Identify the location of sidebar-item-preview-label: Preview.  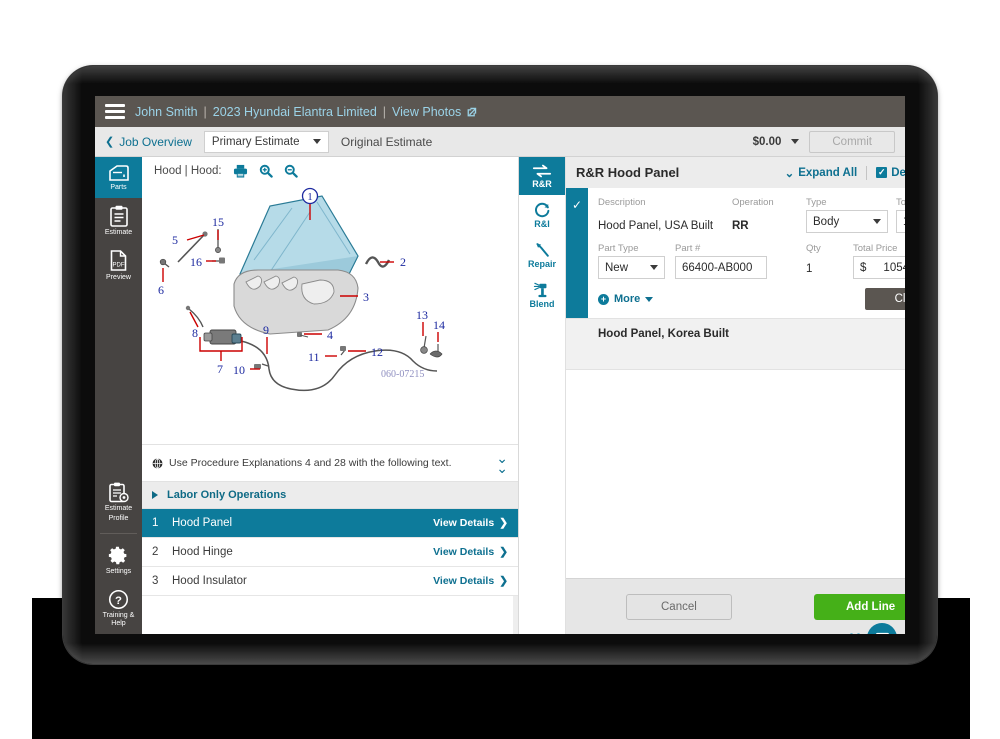
(118, 277).